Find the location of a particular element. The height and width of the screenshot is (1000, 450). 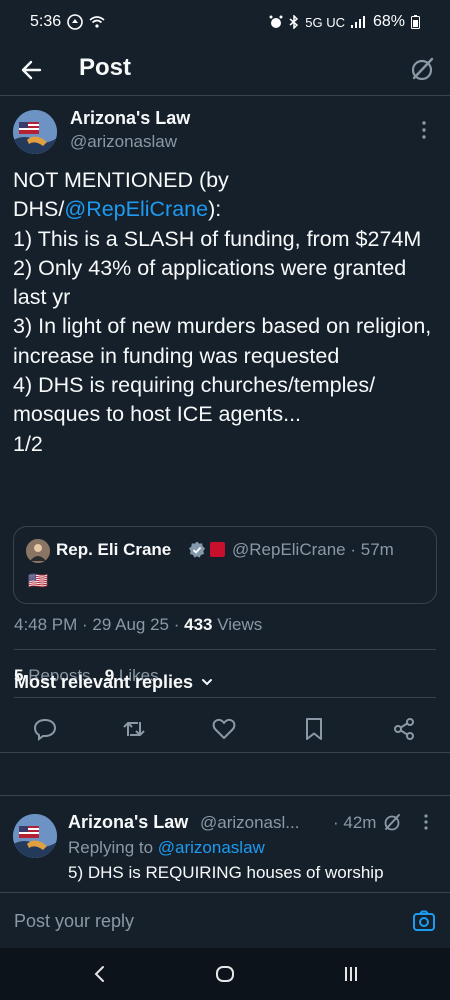

system-nav-bar is located at coordinates (225, 974).